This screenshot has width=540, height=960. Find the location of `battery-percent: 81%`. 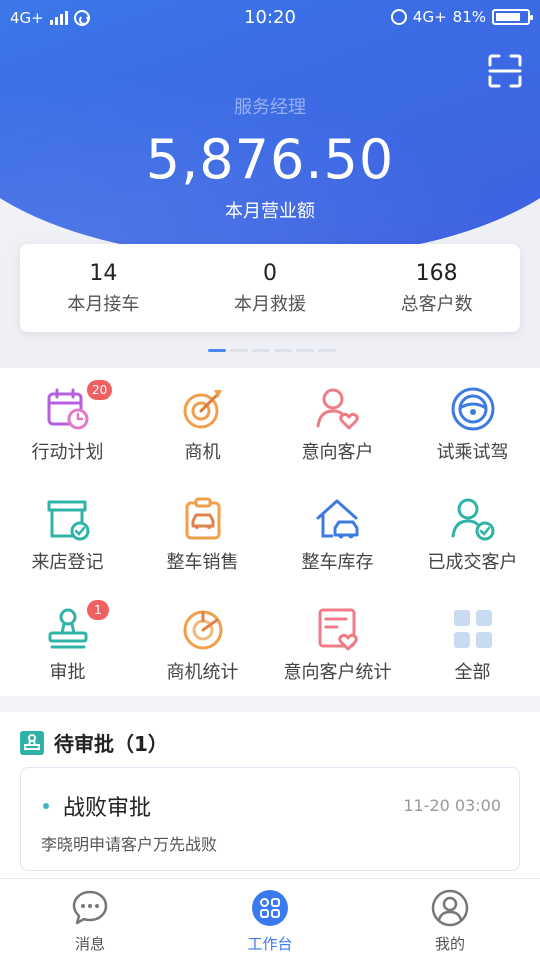

battery-percent: 81% is located at coordinates (469, 17).